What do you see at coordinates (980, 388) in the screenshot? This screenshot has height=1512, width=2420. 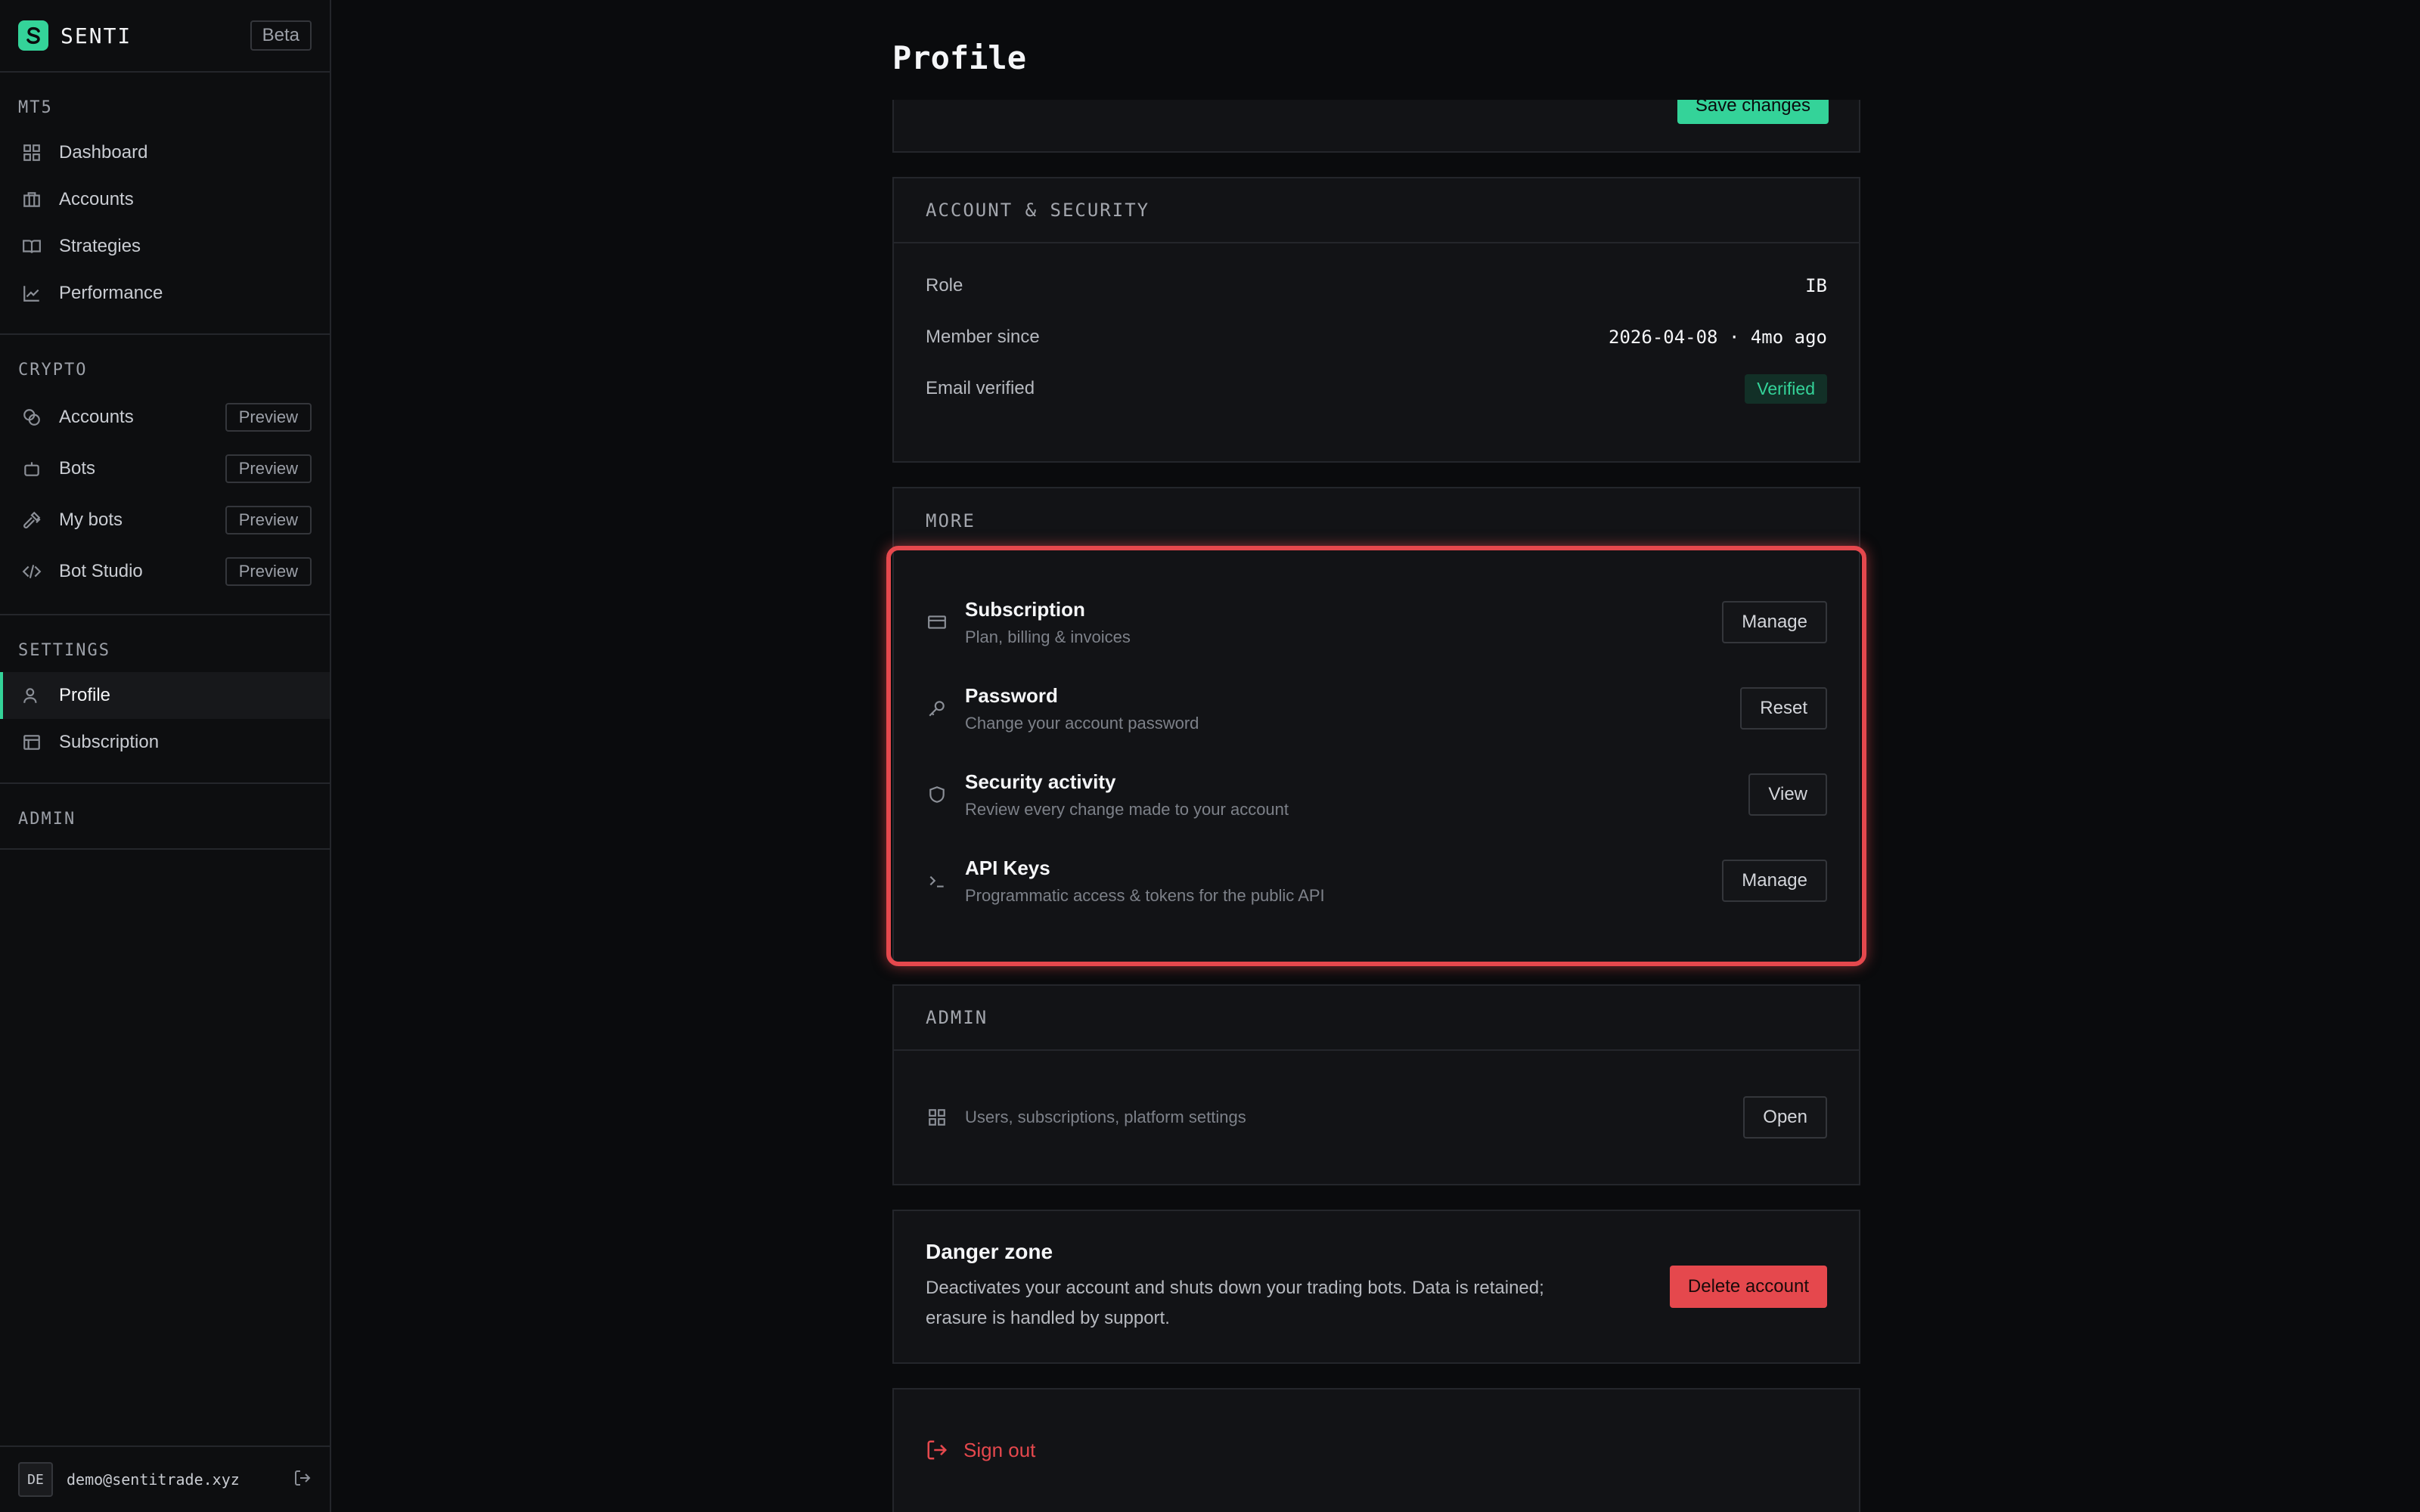 I see `email-verified-label: Email verified` at bounding box center [980, 388].